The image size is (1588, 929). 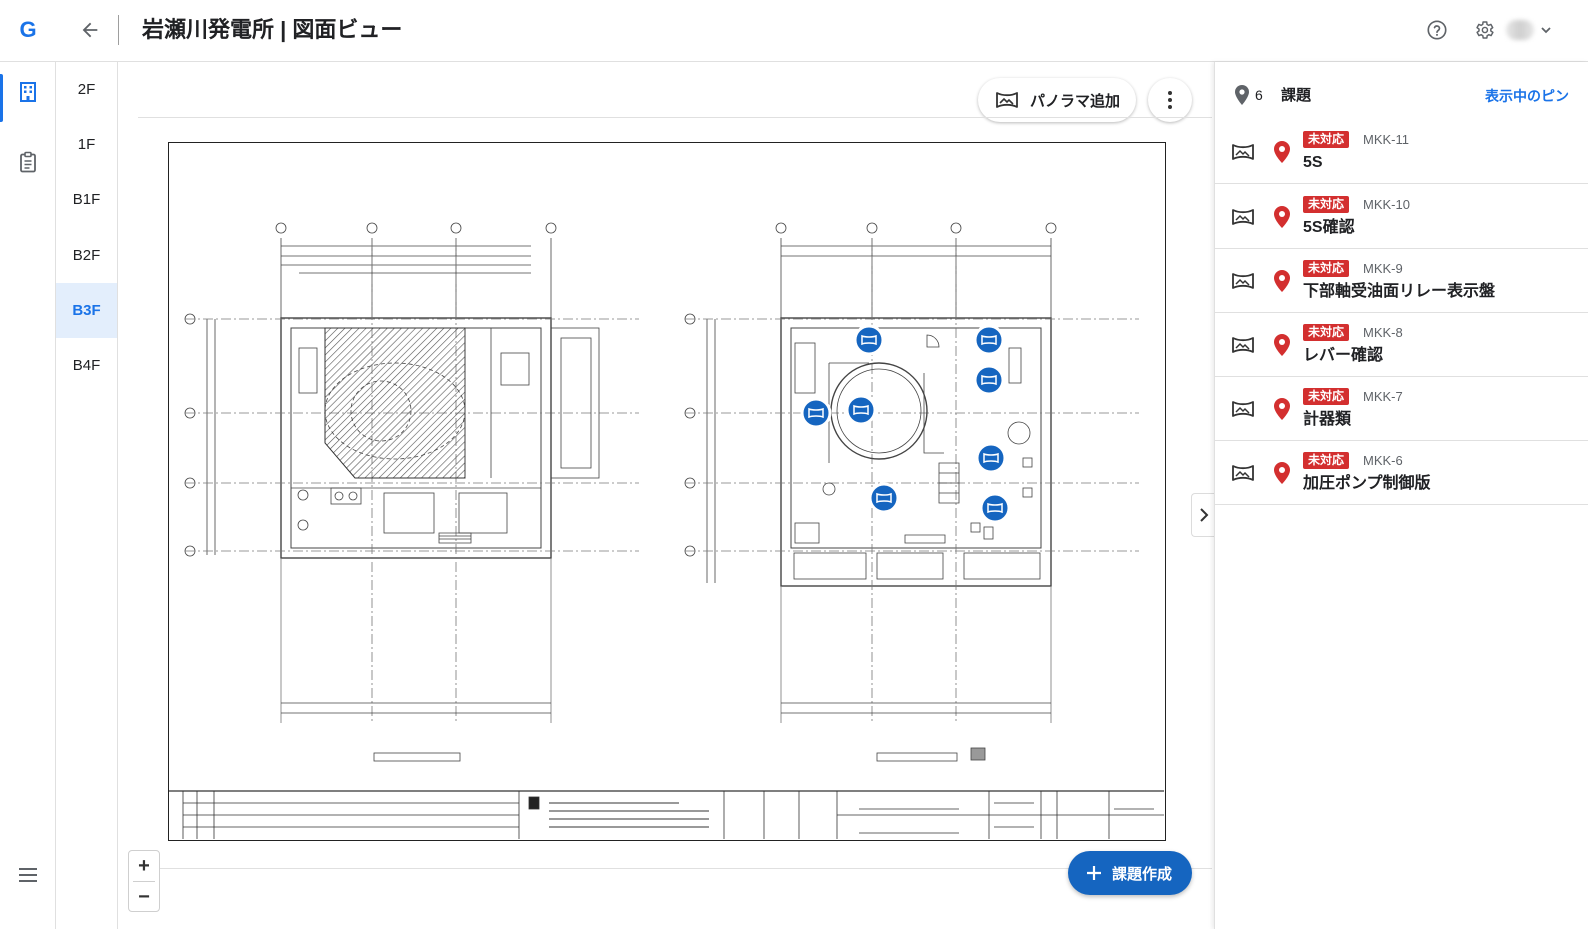 I want to click on bottom-divider, so click(x=675, y=868).